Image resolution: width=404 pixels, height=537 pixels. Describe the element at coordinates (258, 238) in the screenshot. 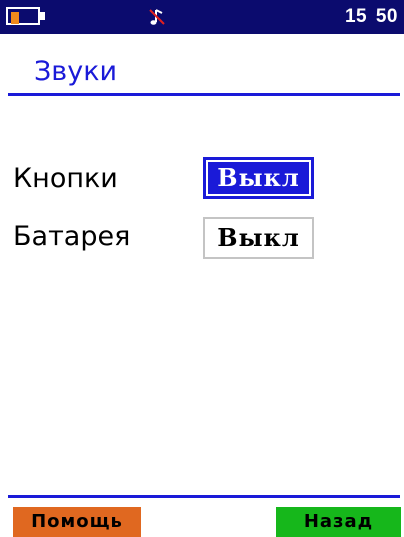

I see `battery-sound-toggle: Выкл` at that location.